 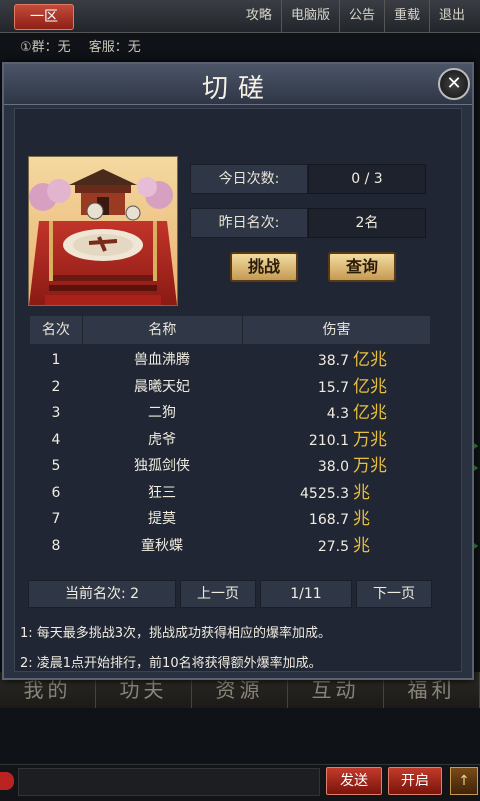 I want to click on row-rank: 3, so click(x=56, y=413).